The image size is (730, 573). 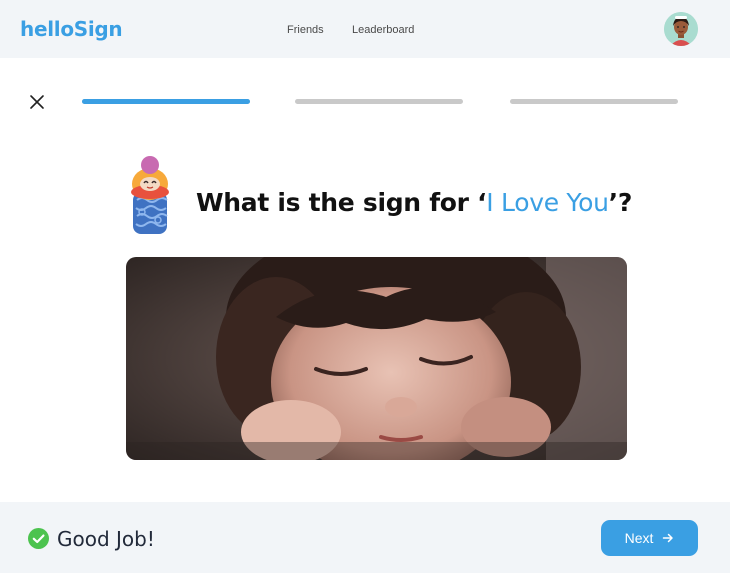 I want to click on mascot-illustration, so click(x=150, y=195).